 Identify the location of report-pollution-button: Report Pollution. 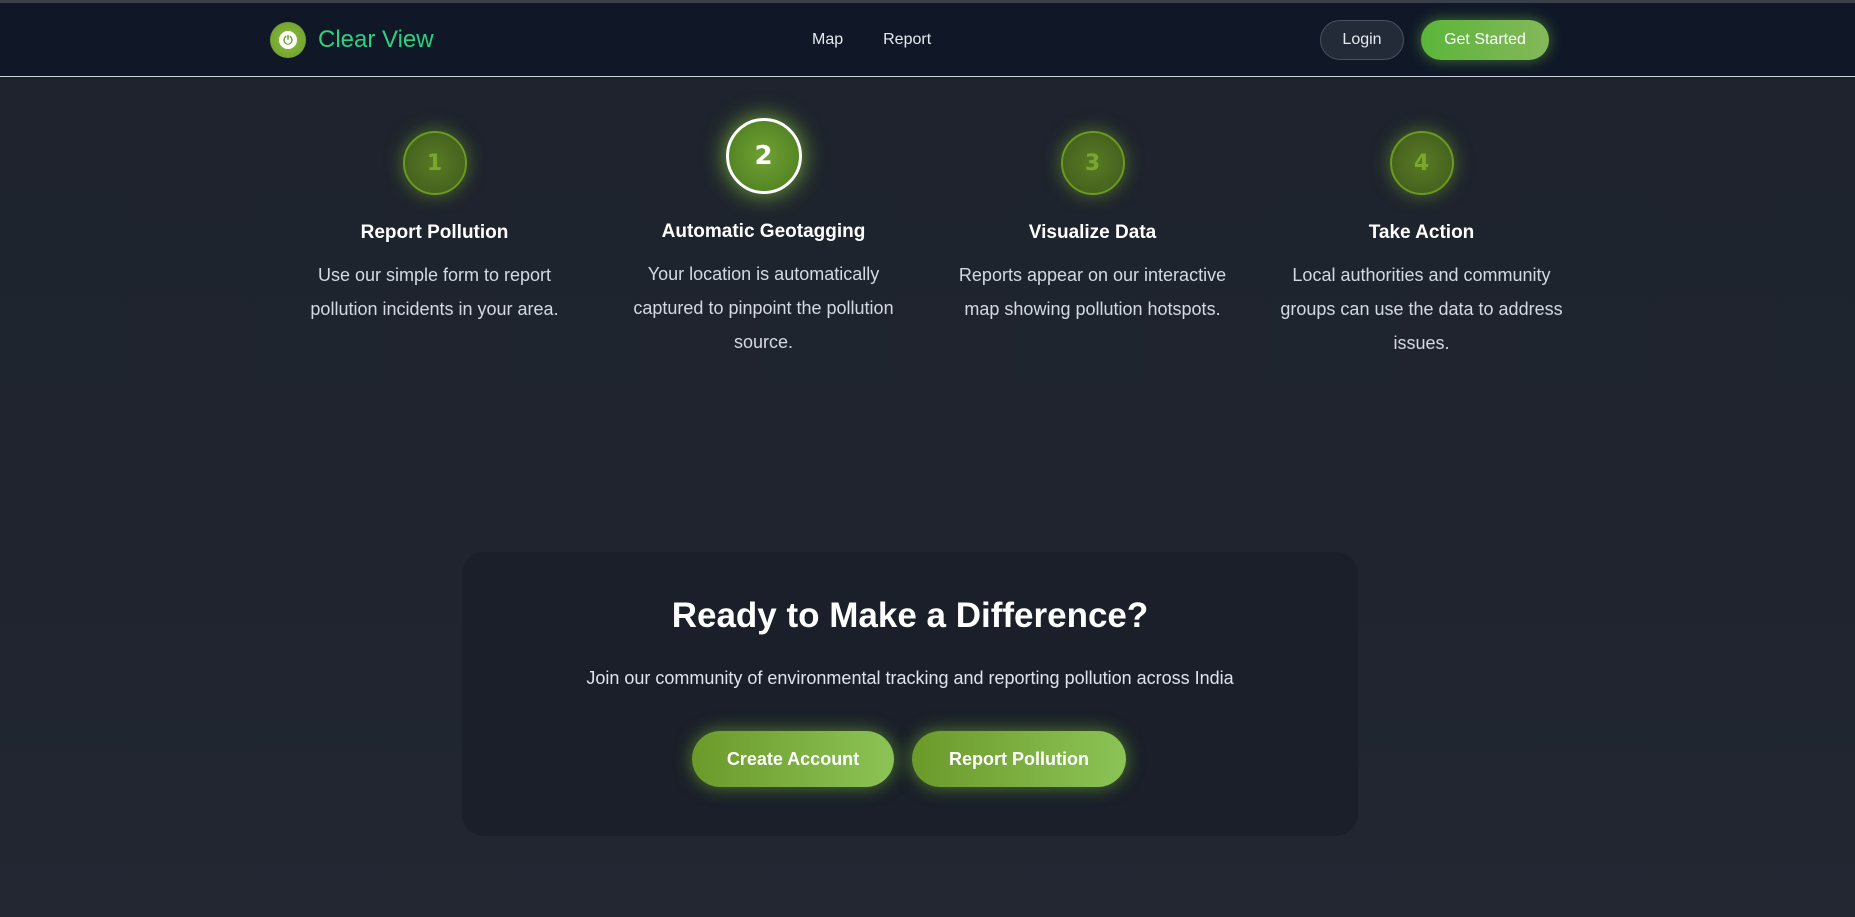
(1019, 759).